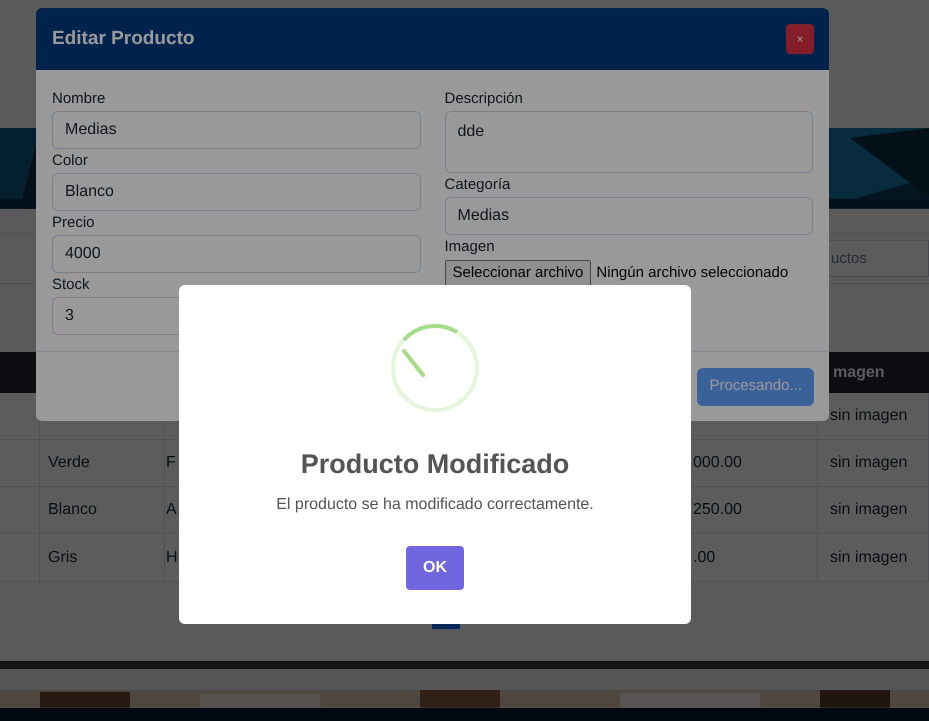 The width and height of the screenshot is (929, 721). Describe the element at coordinates (704, 558) in the screenshot. I see `table-cell-text: .00` at that location.